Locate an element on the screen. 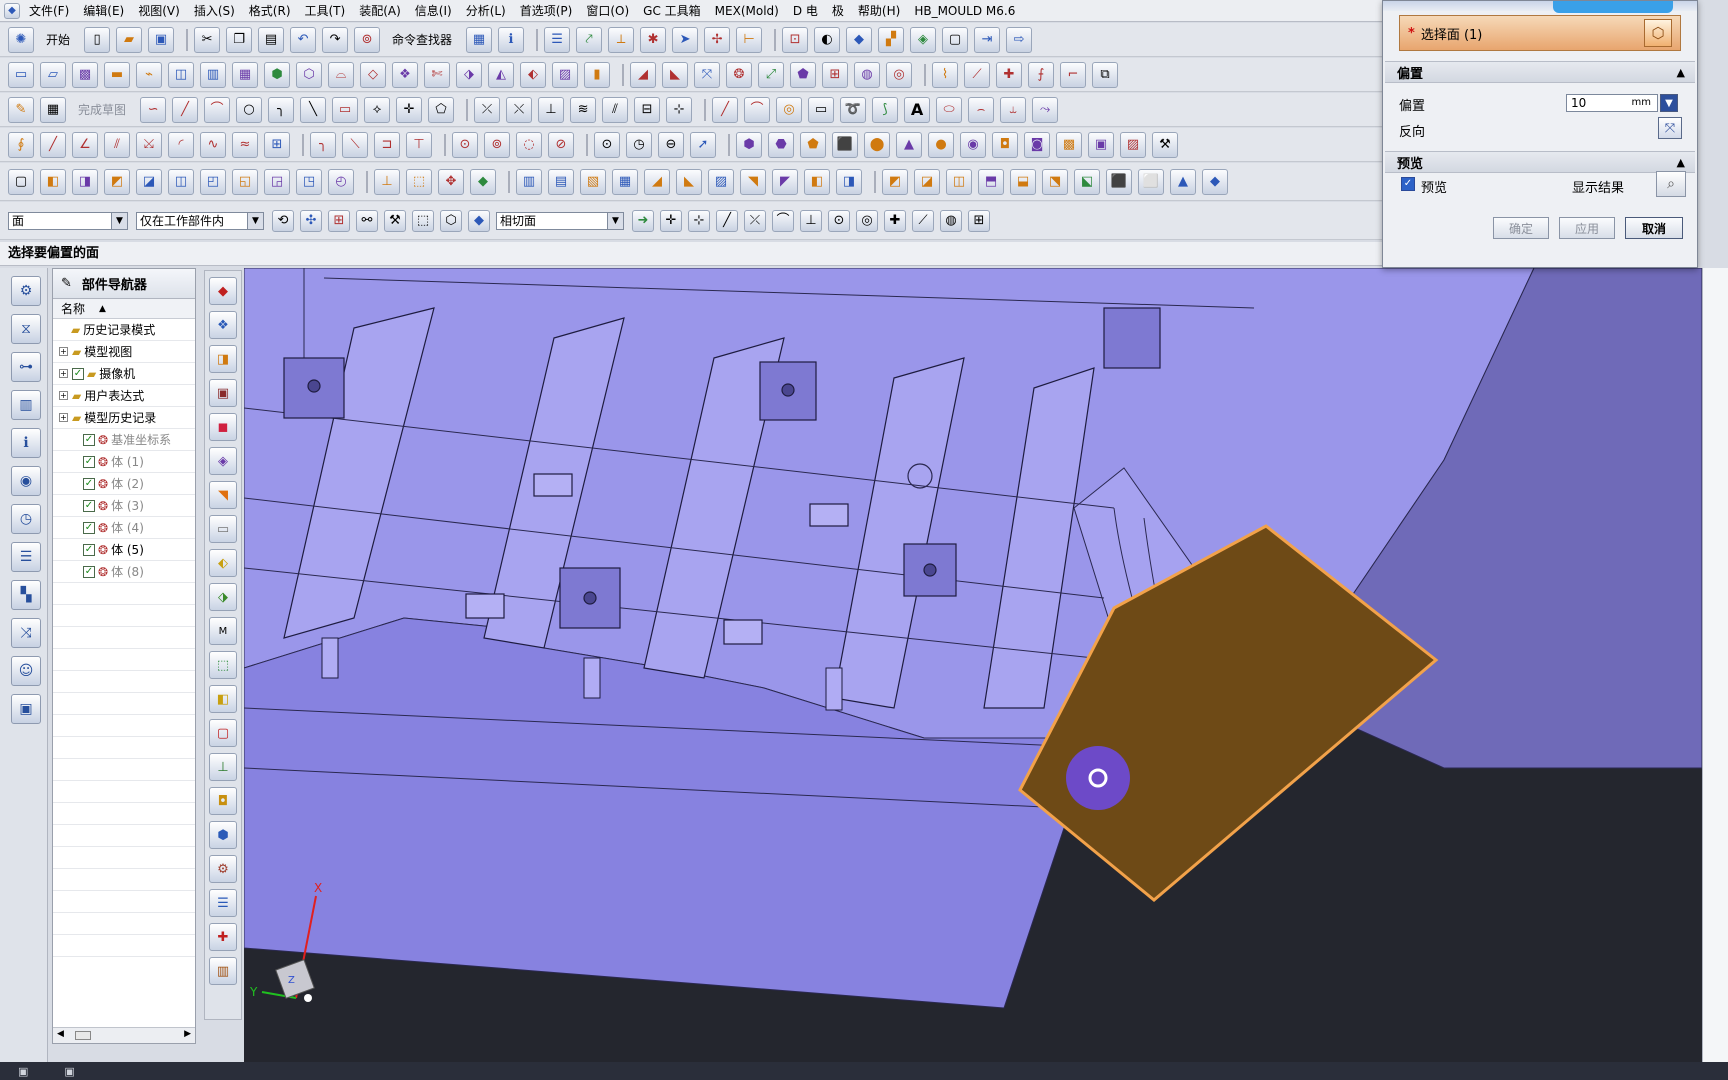 The width and height of the screenshot is (1728, 1080). ruler-icon: ⊢ is located at coordinates (749, 39).